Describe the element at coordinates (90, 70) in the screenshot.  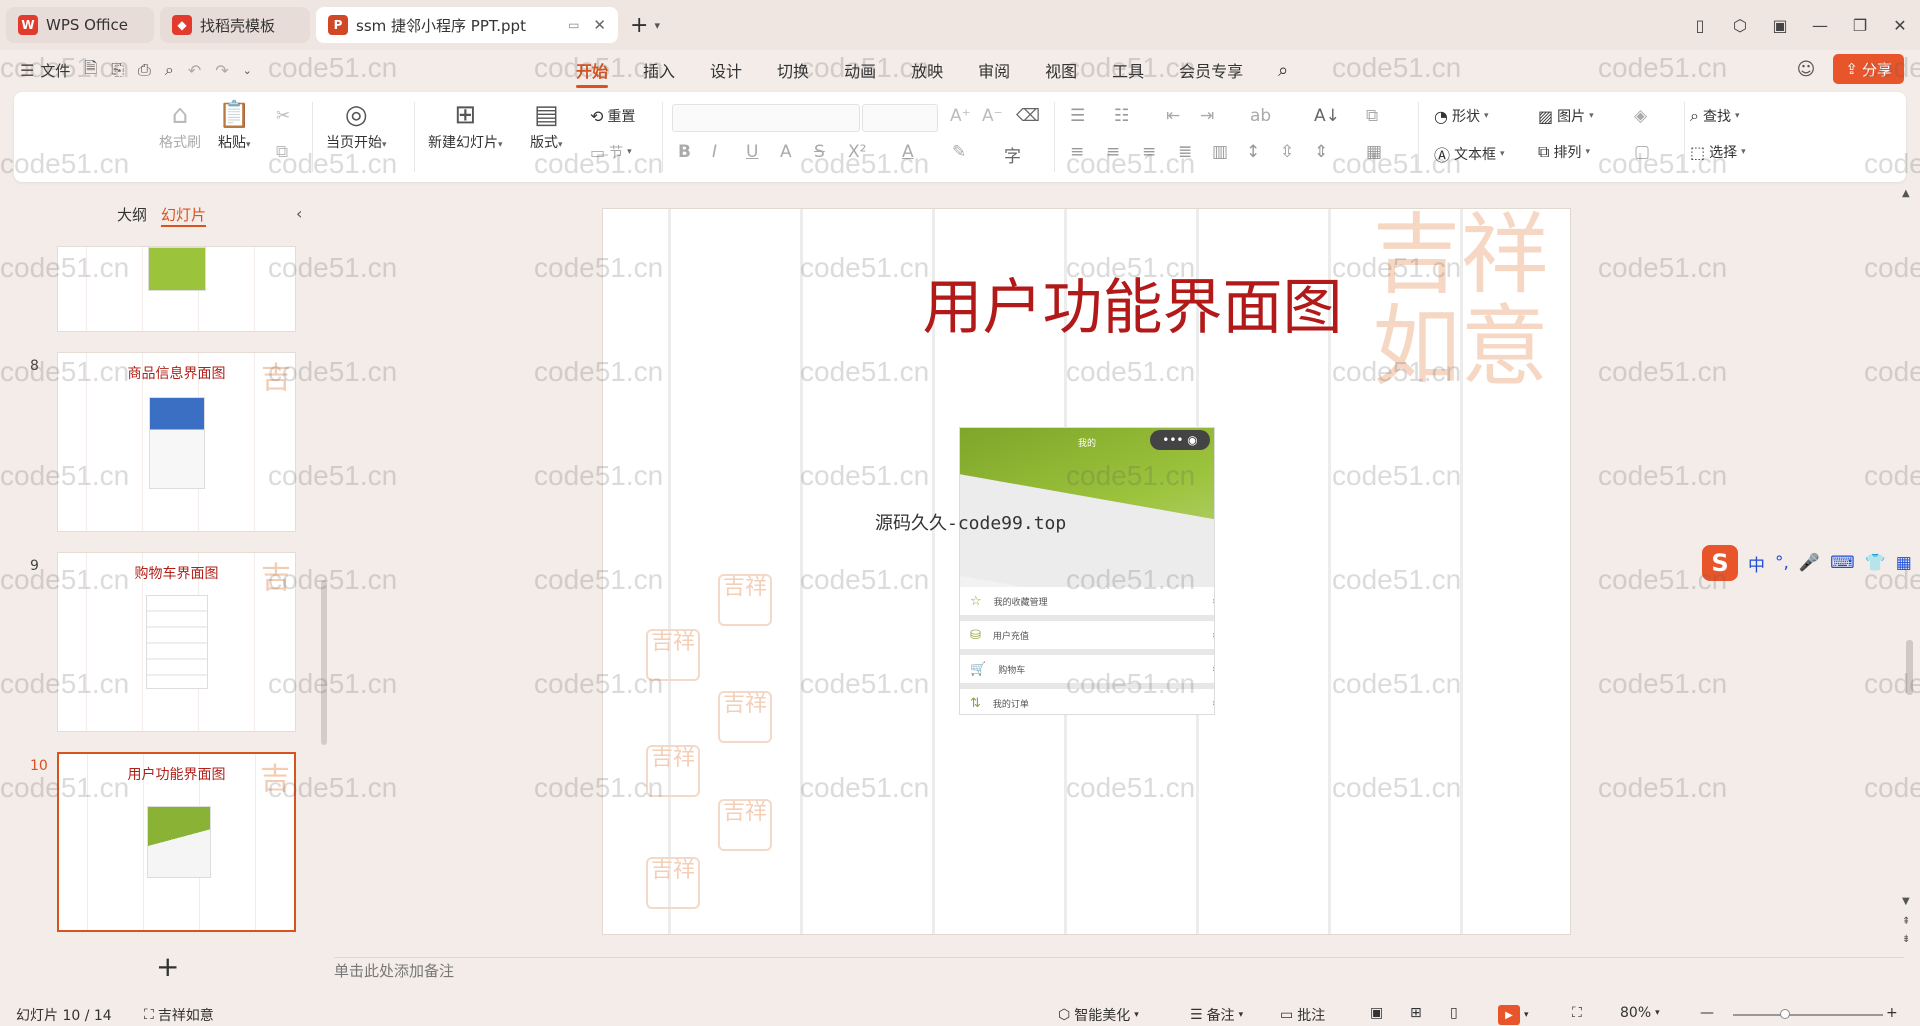
I see `save-icon: 🗎` at that location.